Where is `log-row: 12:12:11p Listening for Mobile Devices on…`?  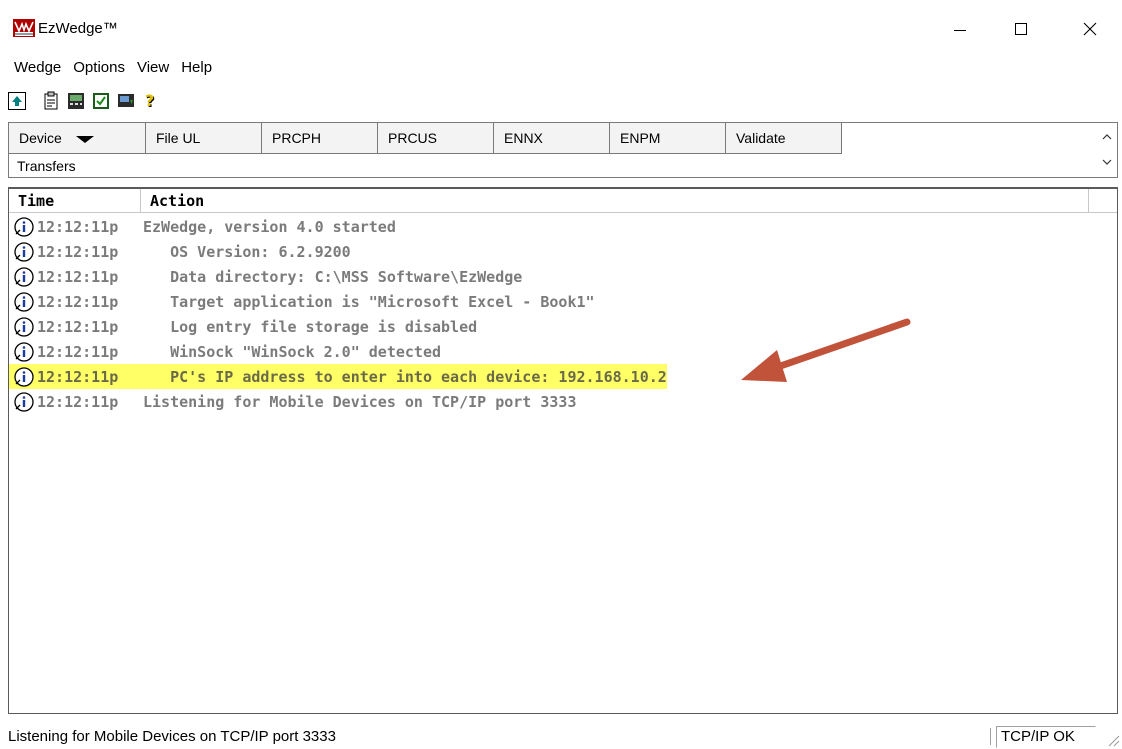 log-row: 12:12:11p Listening for Mobile Devices on… is located at coordinates (563, 401).